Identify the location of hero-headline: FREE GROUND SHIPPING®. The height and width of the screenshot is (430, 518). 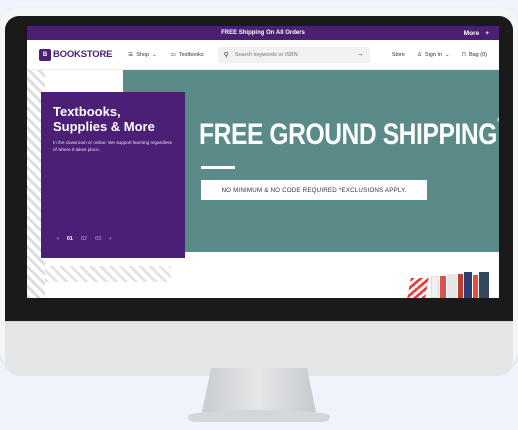
(349, 135).